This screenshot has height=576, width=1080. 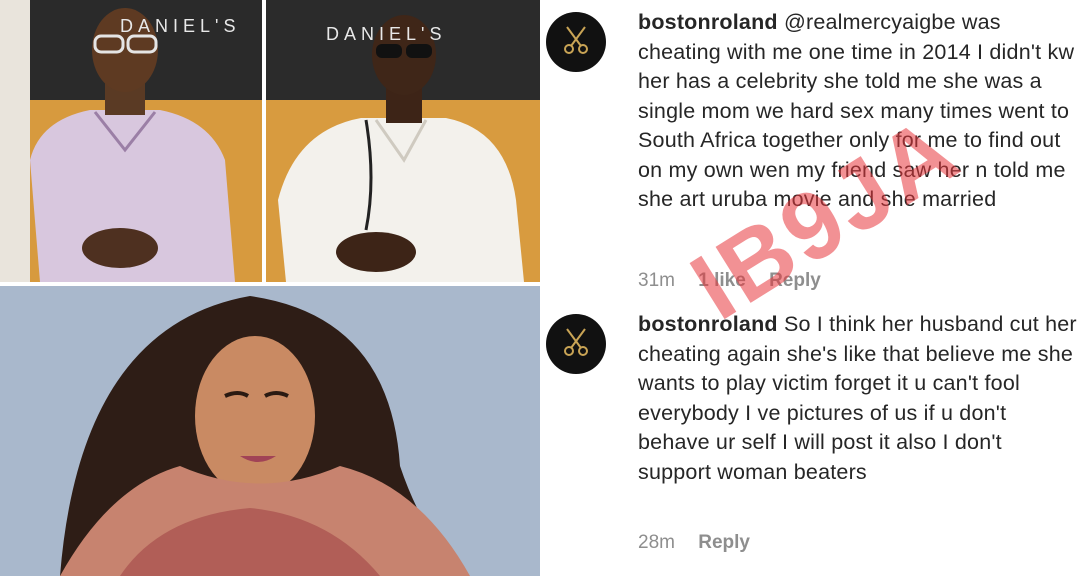 I want to click on comment-time: 28m, so click(x=656, y=542).